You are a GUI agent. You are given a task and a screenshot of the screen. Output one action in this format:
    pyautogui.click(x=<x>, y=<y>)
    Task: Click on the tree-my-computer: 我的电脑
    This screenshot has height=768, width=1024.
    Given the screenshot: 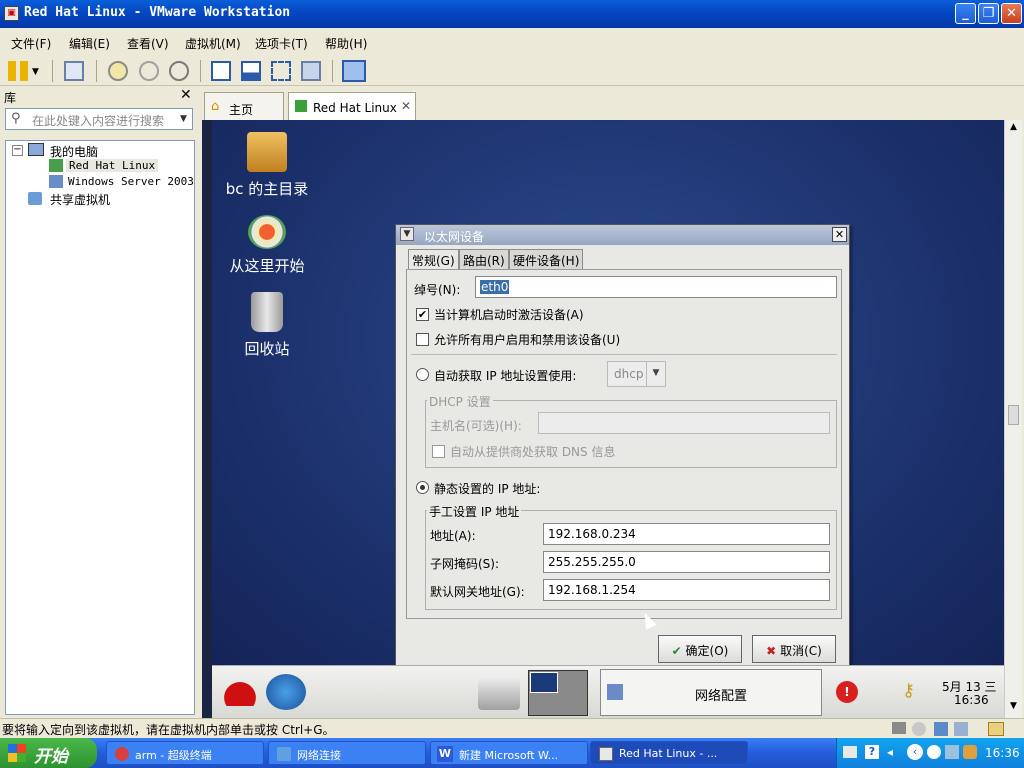 What is the action you would take?
    pyautogui.click(x=74, y=151)
    